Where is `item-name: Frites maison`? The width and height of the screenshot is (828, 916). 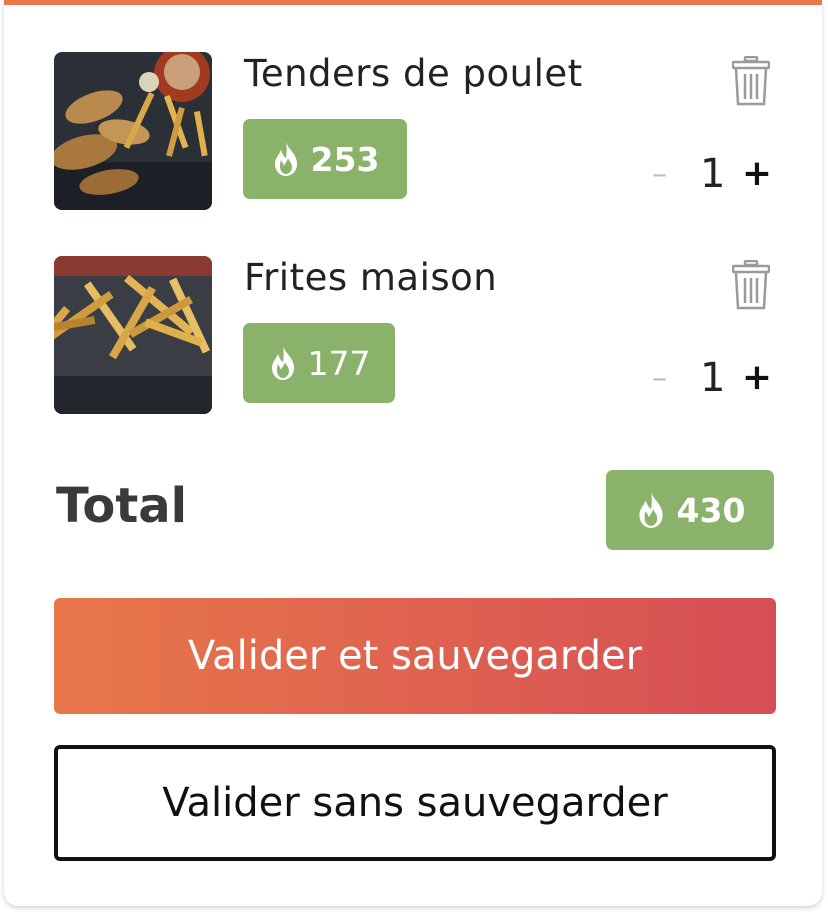
item-name: Frites maison is located at coordinates (371, 277).